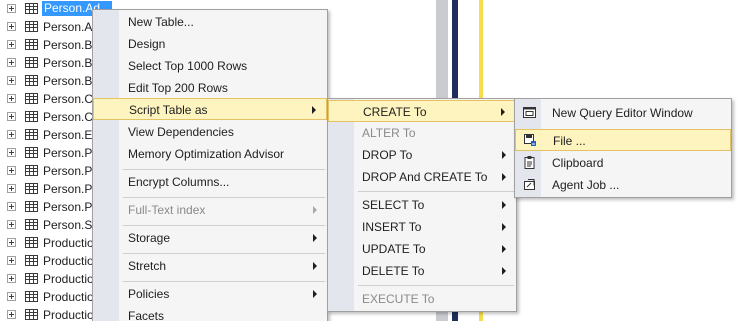  What do you see at coordinates (529, 162) in the screenshot?
I see `clipboard-icon` at bounding box center [529, 162].